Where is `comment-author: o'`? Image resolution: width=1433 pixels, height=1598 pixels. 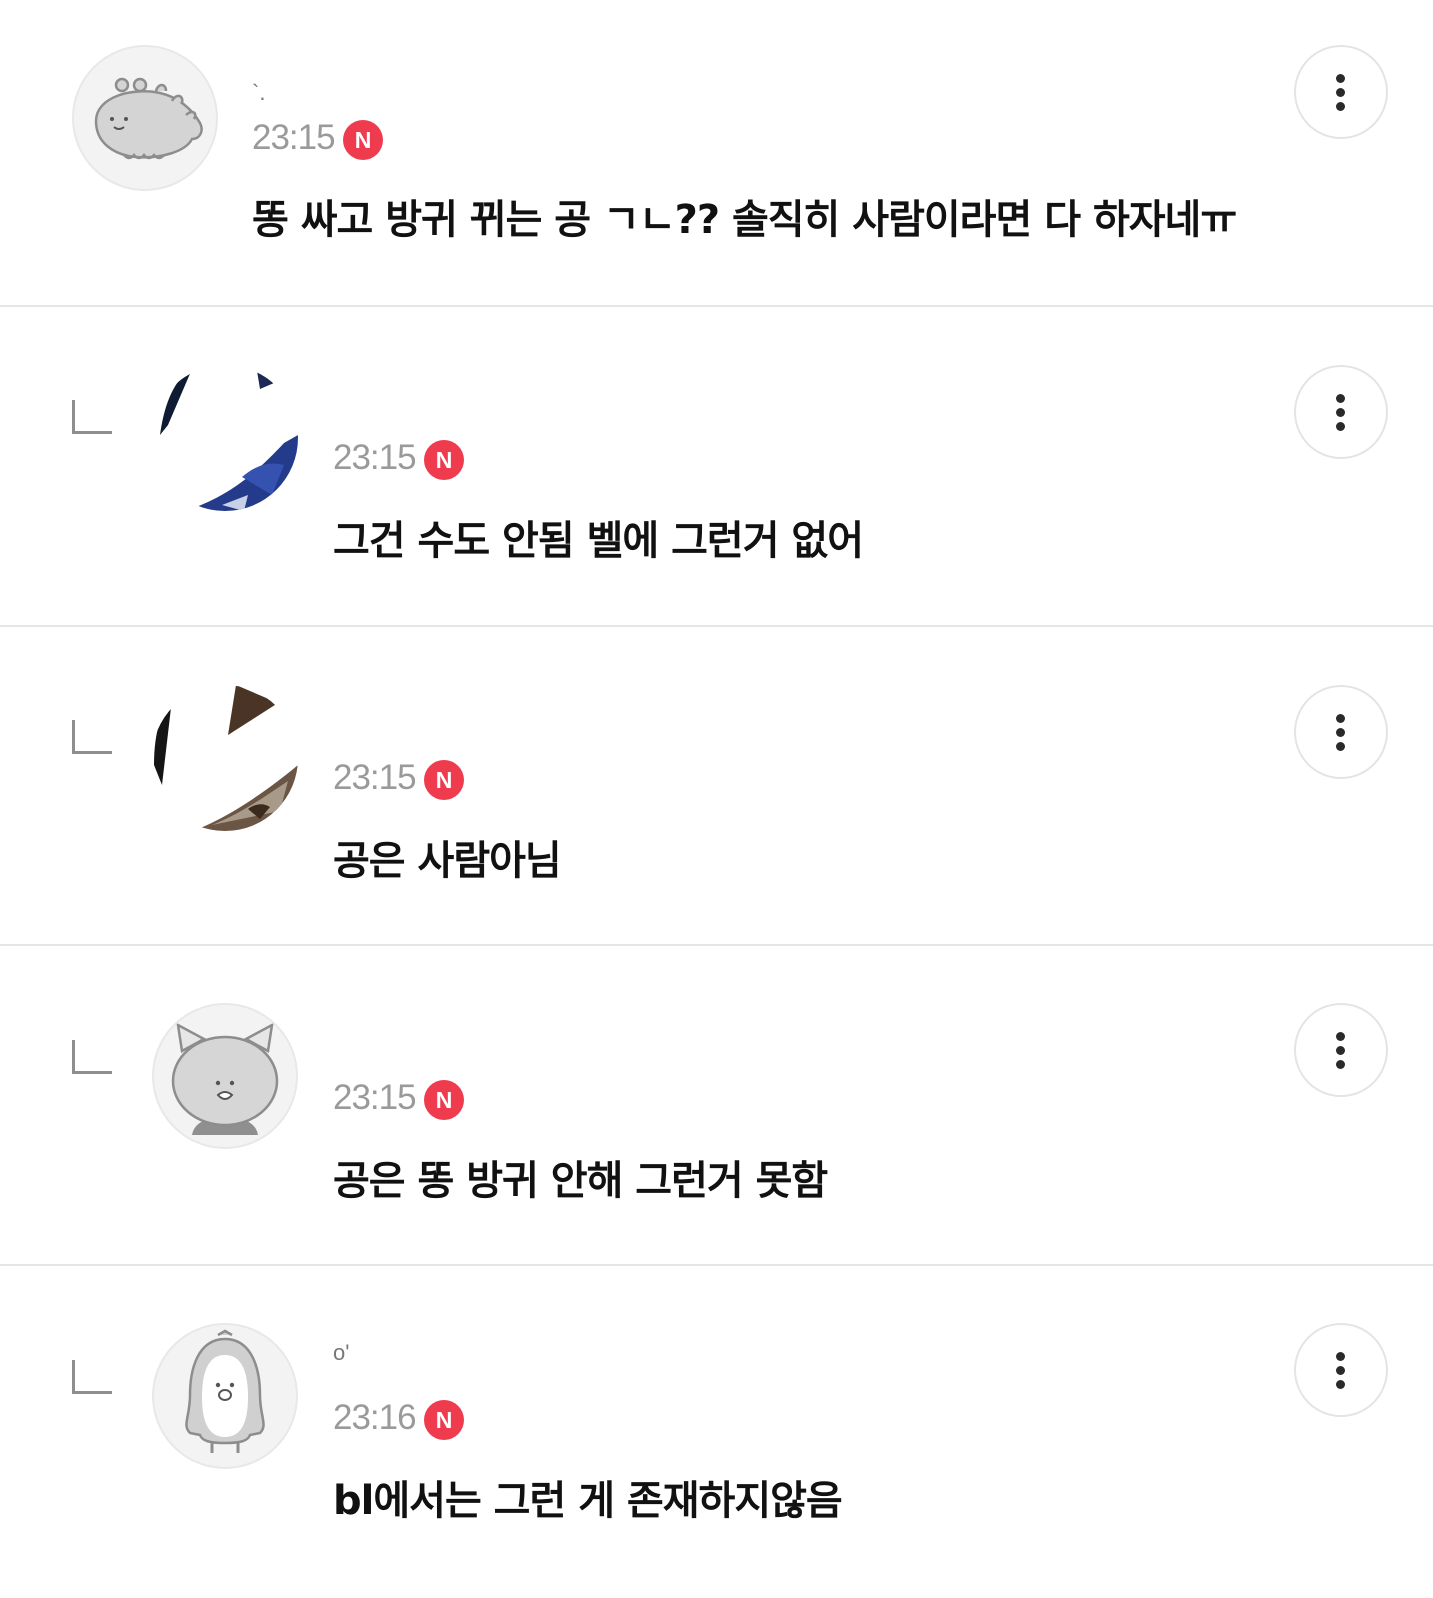 comment-author: o' is located at coordinates (341, 1353).